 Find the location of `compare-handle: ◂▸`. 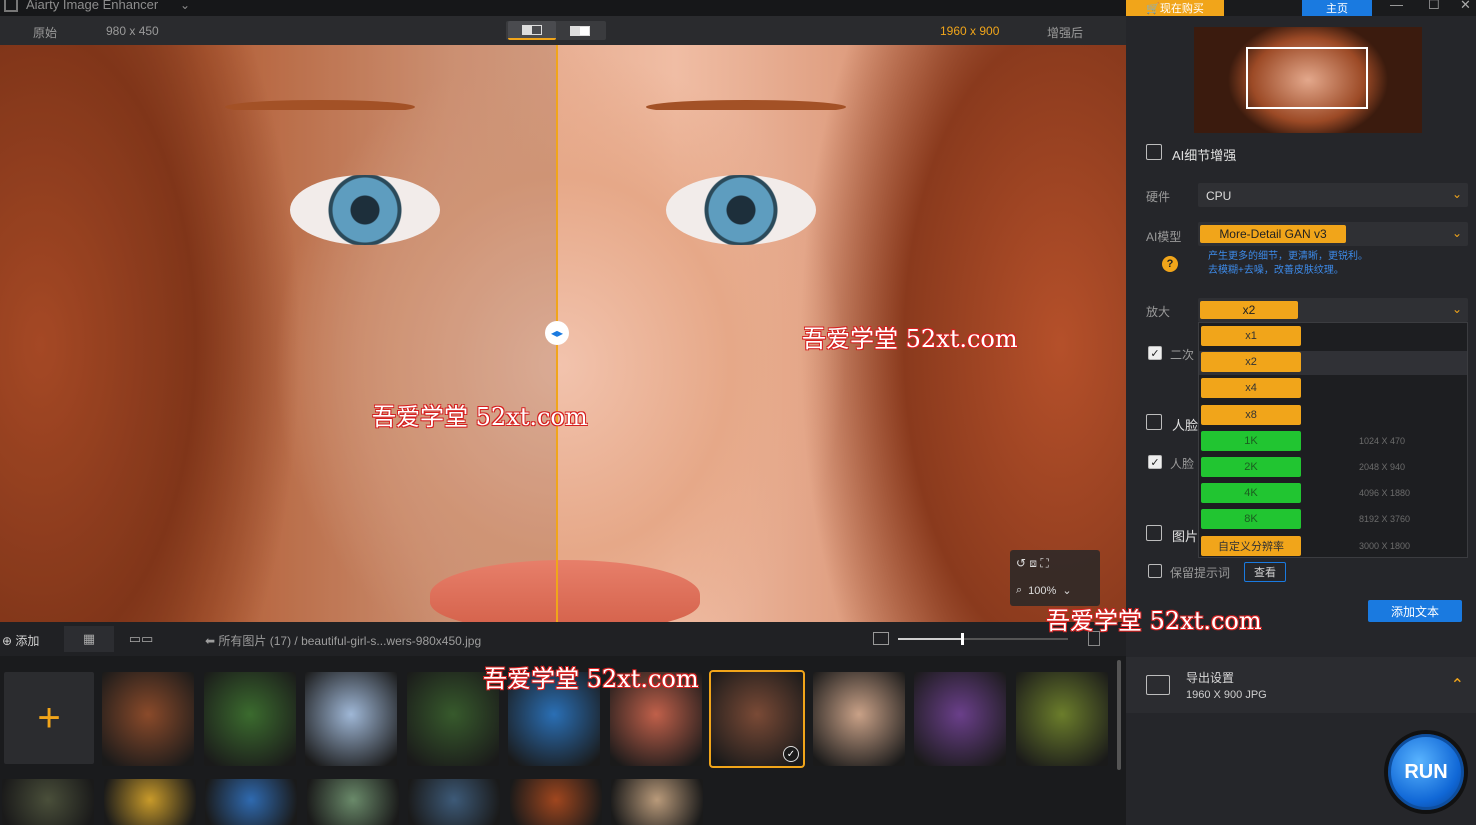

compare-handle: ◂▸ is located at coordinates (557, 333).